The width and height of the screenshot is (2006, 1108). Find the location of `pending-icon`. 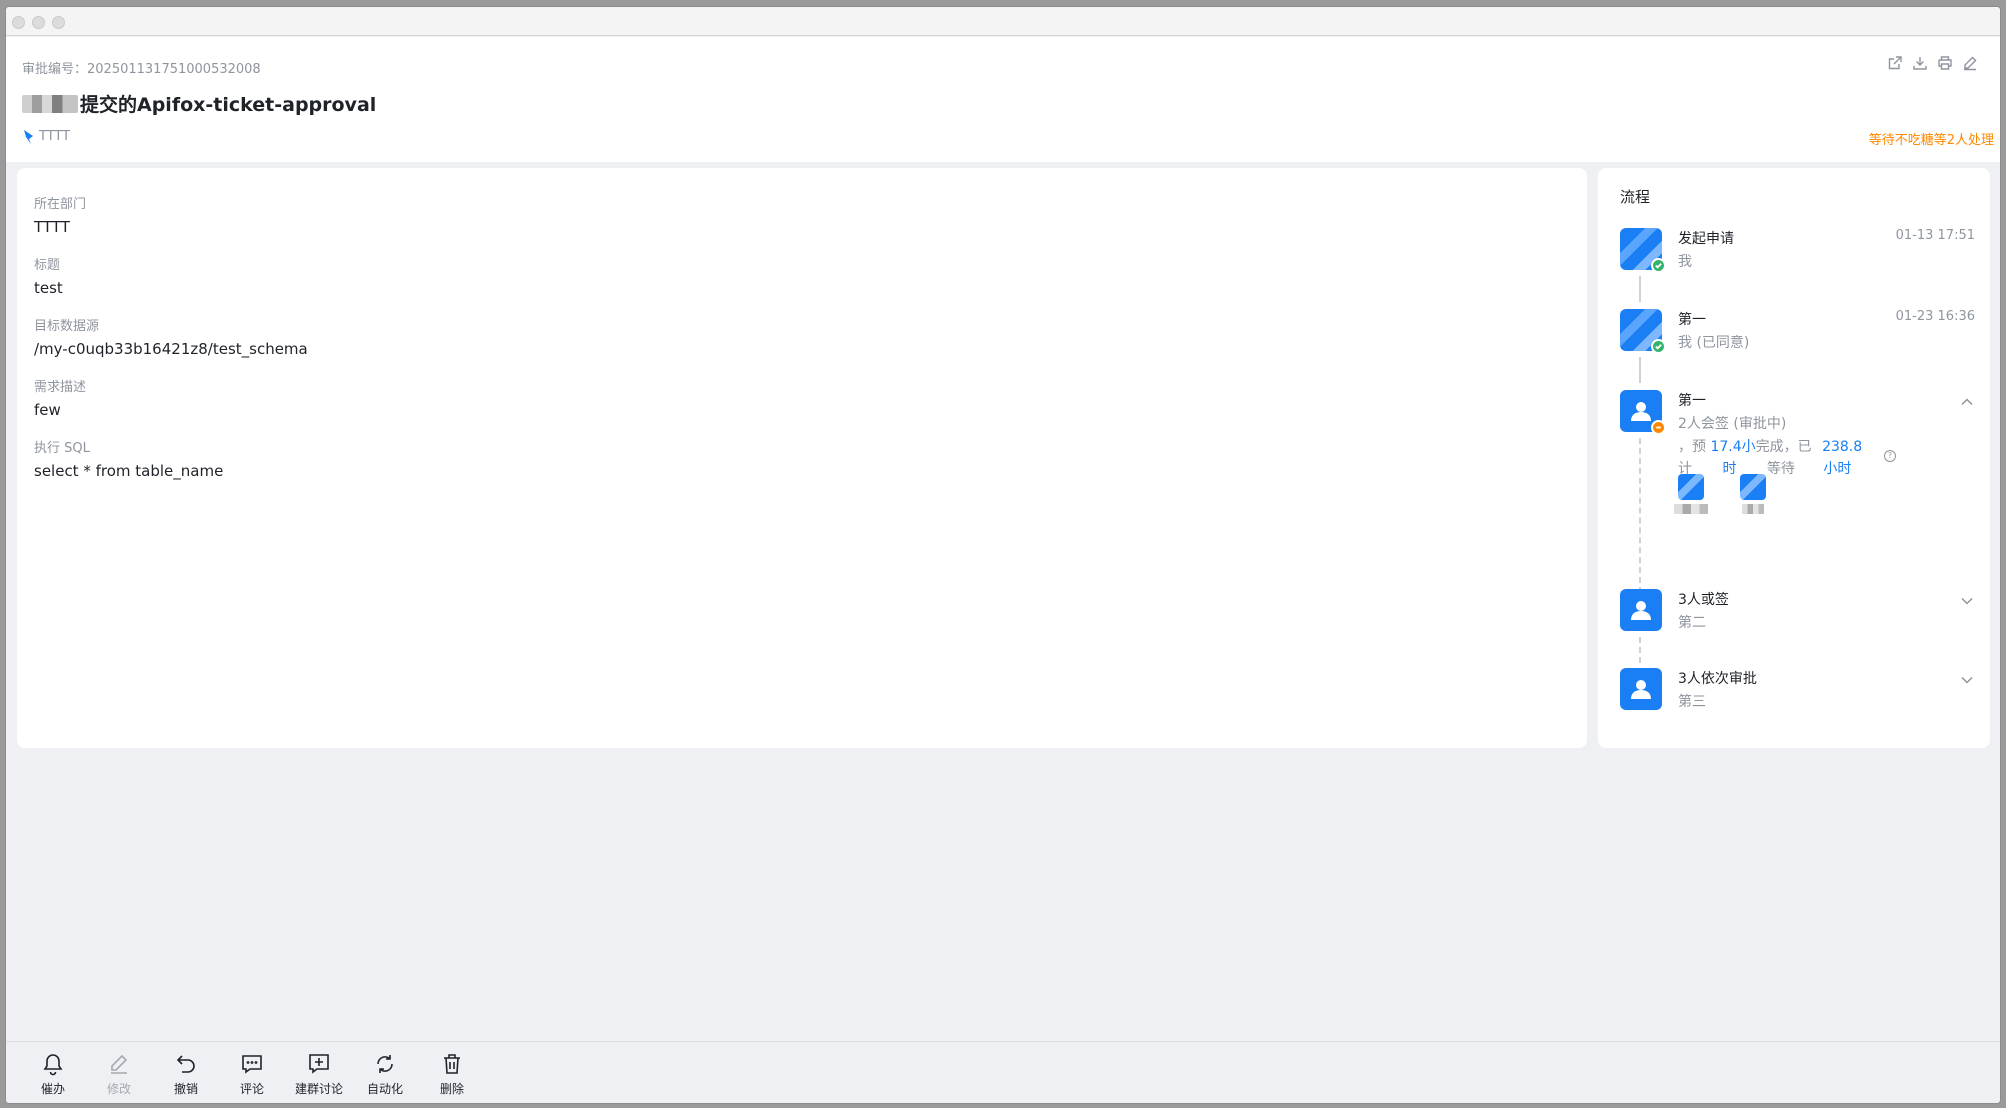

pending-icon is located at coordinates (1658, 427).